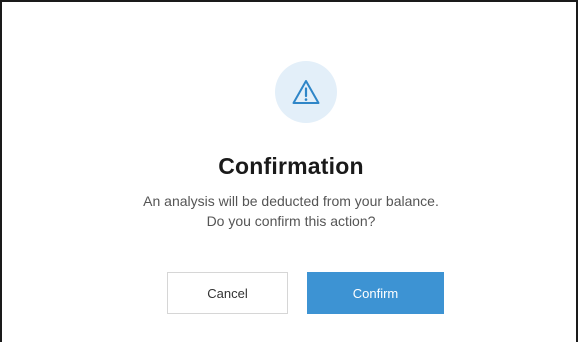 Image resolution: width=578 pixels, height=344 pixels. I want to click on cancel-button: Cancel, so click(227, 293).